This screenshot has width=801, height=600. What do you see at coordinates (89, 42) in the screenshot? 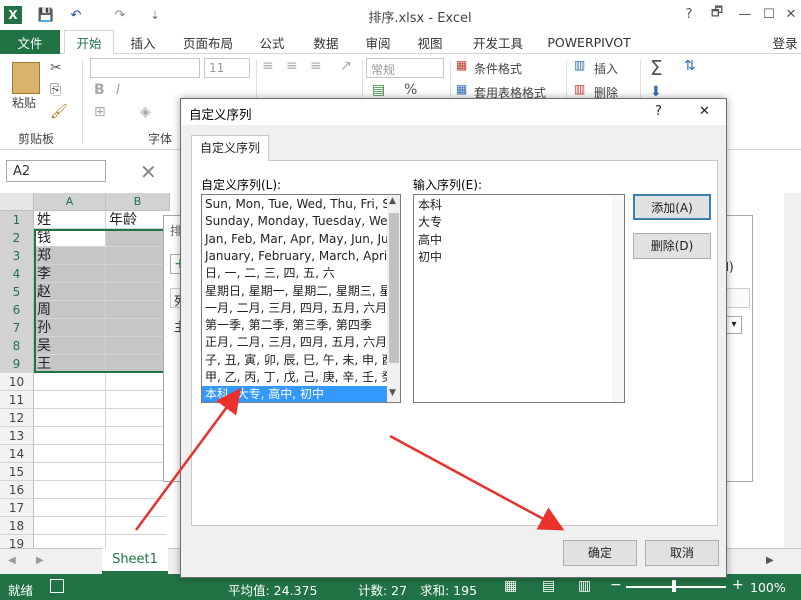
I see `tab-home: 开始` at bounding box center [89, 42].